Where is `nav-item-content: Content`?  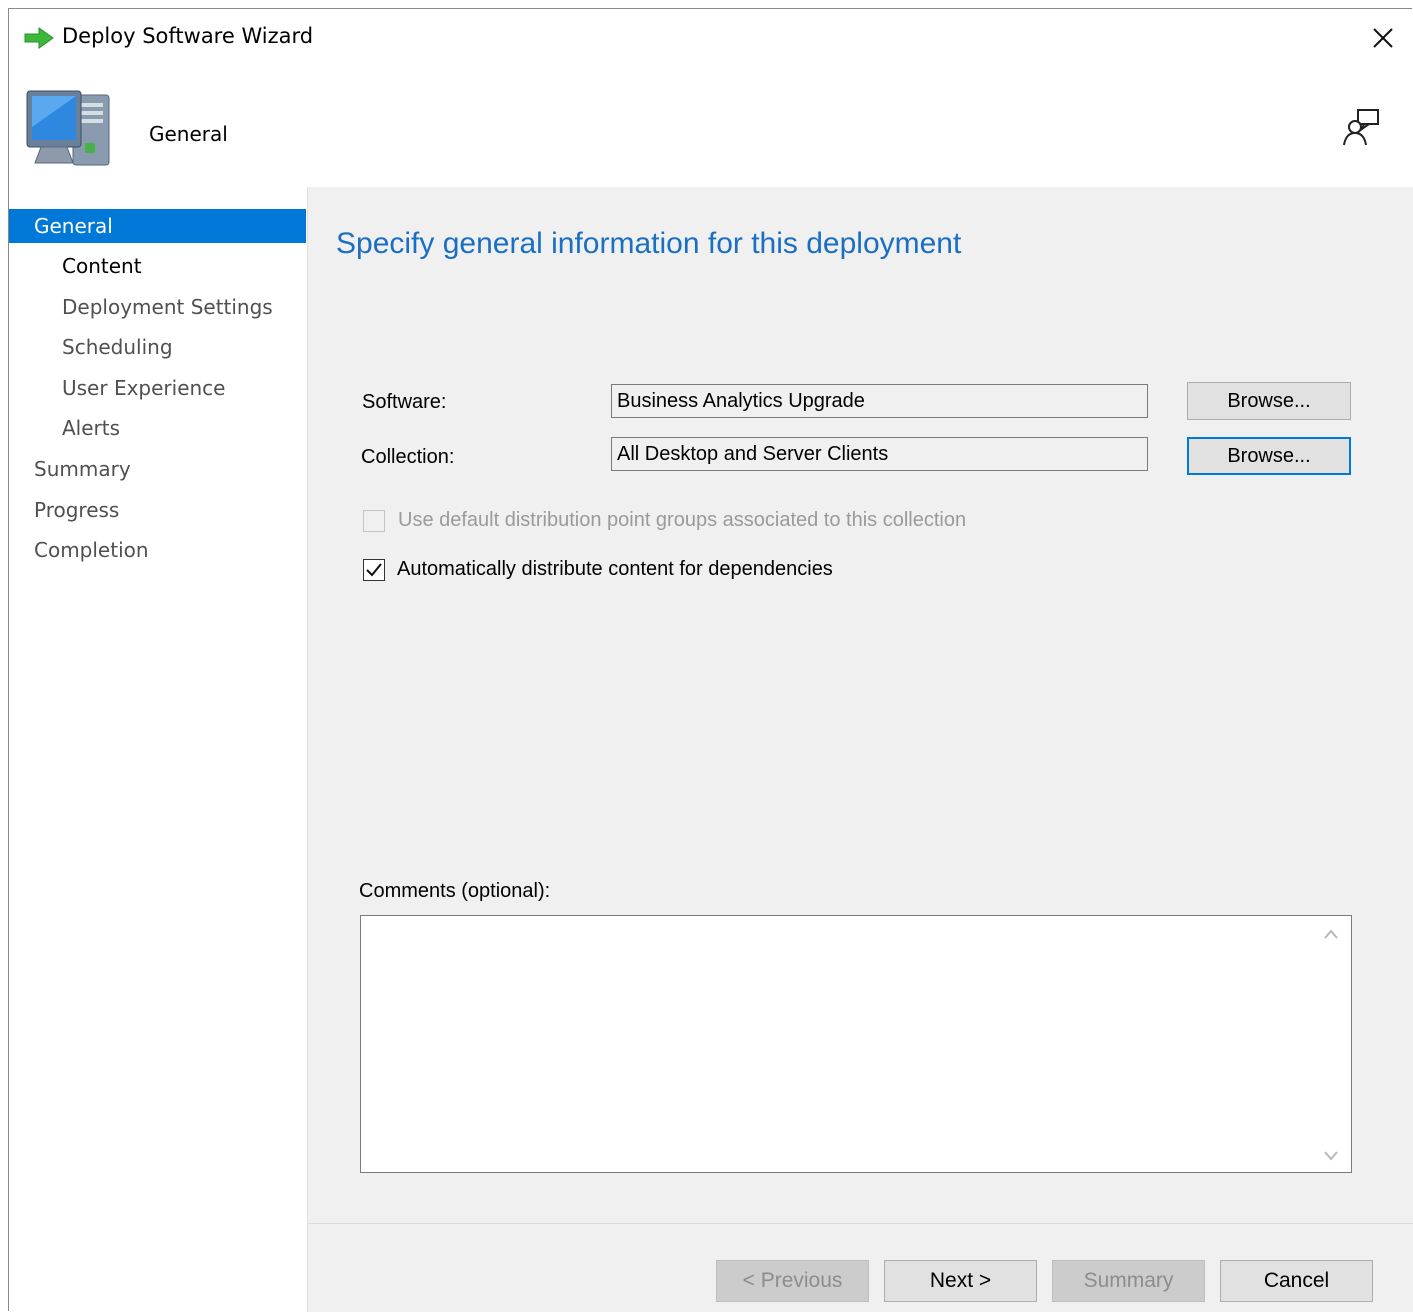 nav-item-content: Content is located at coordinates (102, 266).